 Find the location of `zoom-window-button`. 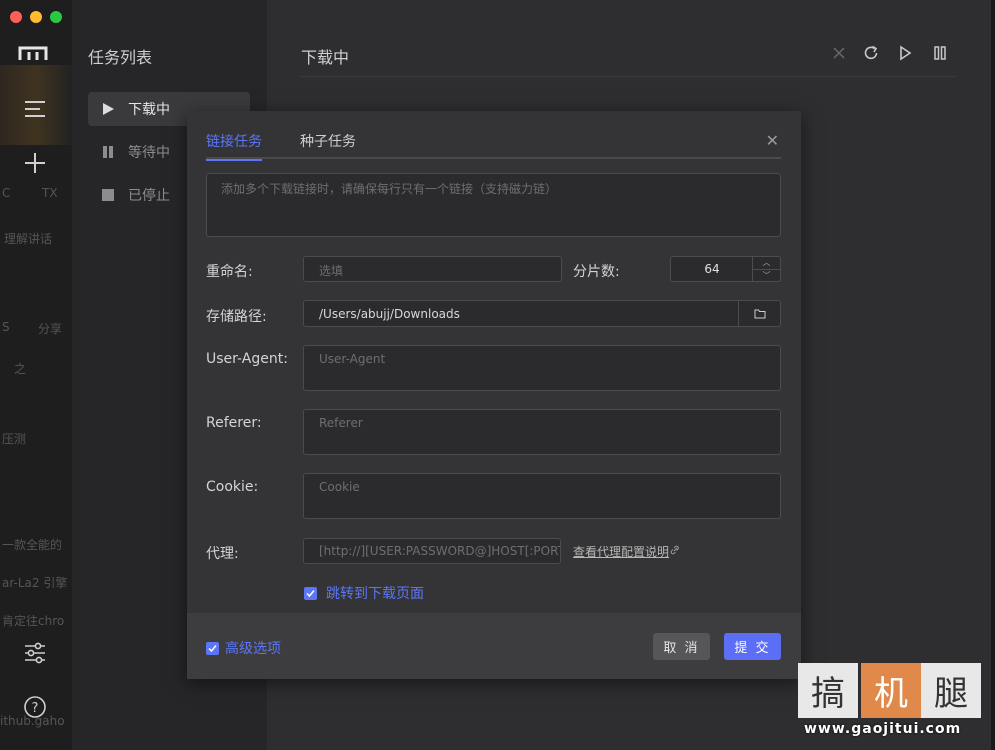

zoom-window-button is located at coordinates (56, 17).